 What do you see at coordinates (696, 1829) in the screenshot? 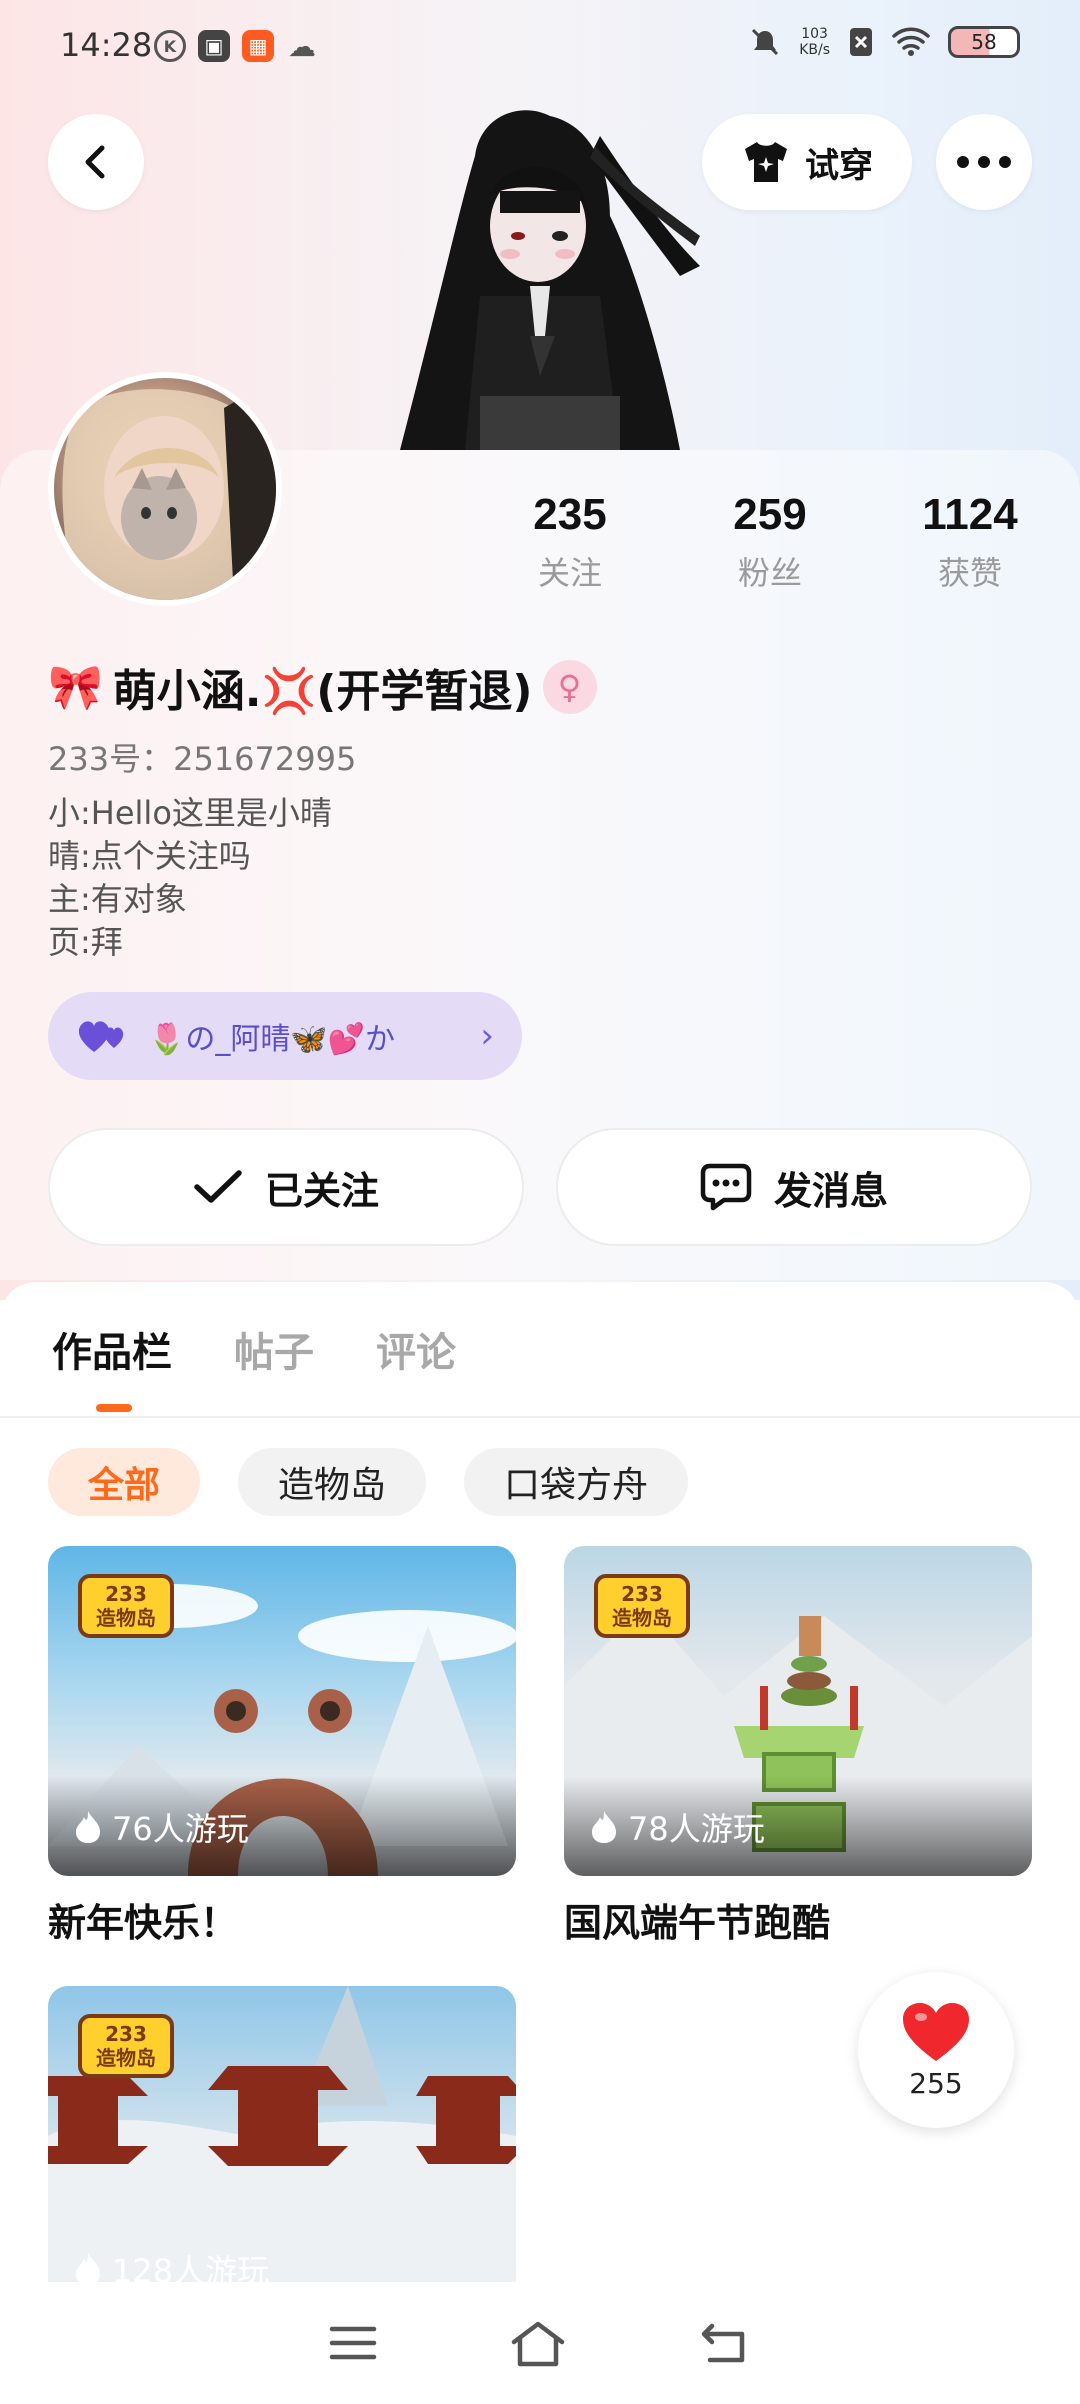
I see `play-count-text: 78人游玩` at bounding box center [696, 1829].